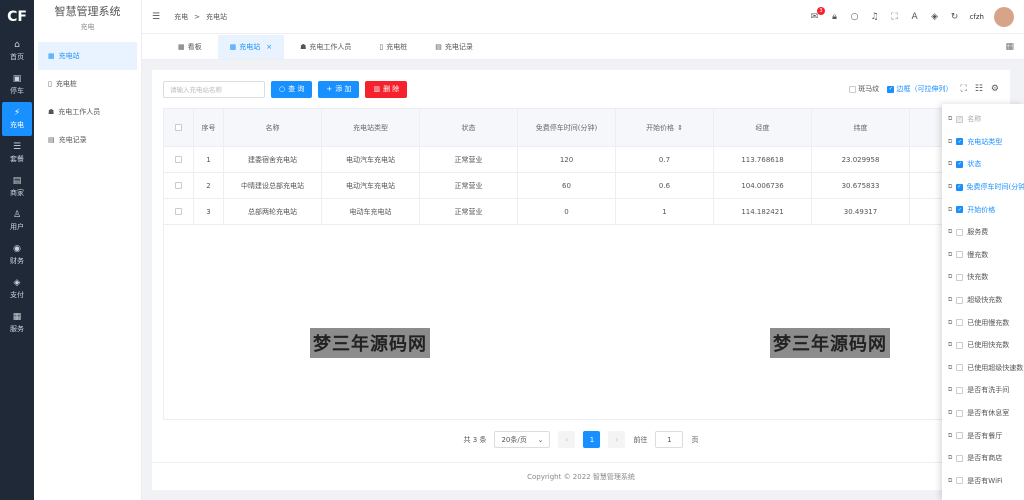 Image resolution: width=1024 pixels, height=500 pixels. I want to click on column-toggle-item: ⧉ 已使用快充数, so click(983, 345).